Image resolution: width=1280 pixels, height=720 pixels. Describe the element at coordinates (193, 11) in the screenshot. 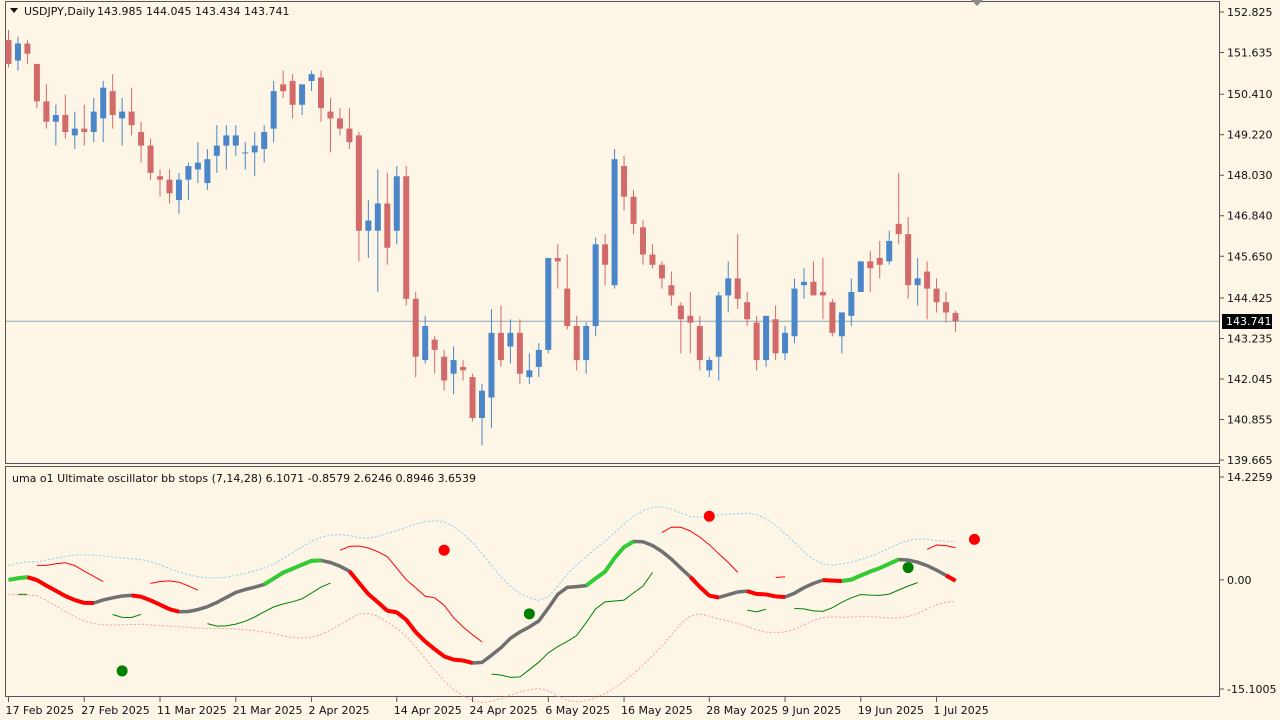

I see `ohlc-header: 143.985 144.045 143.434 143.741` at that location.